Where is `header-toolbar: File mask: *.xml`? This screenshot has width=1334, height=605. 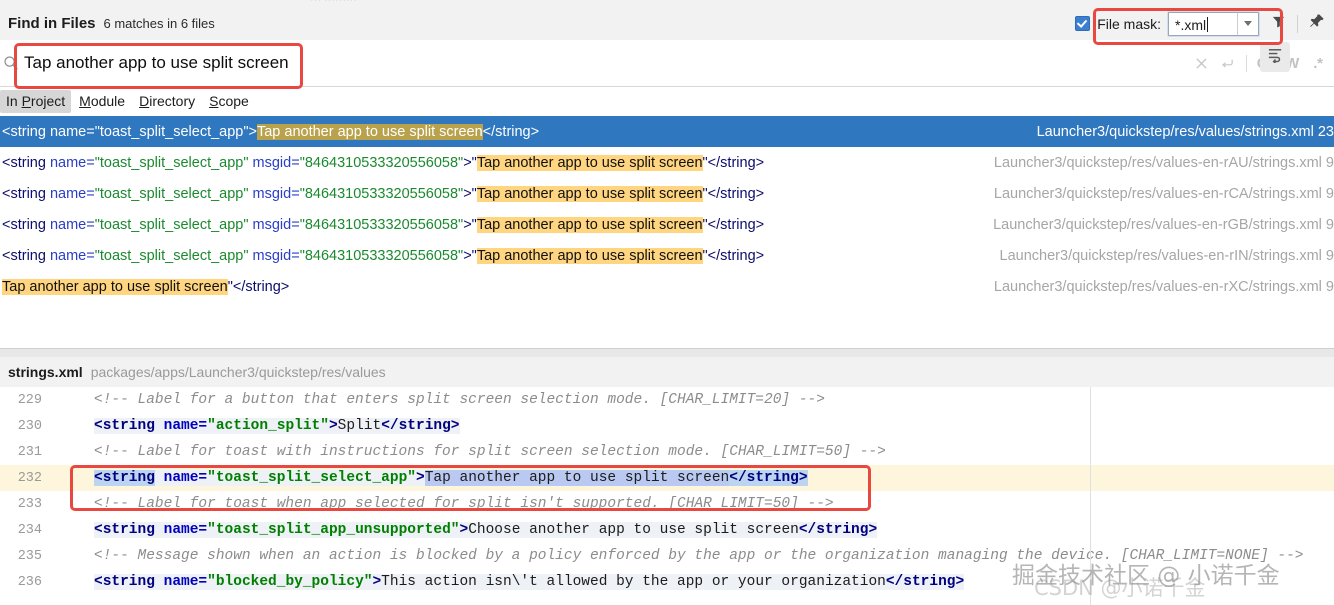
header-toolbar: File mask: *.xml is located at coordinates (1201, 23).